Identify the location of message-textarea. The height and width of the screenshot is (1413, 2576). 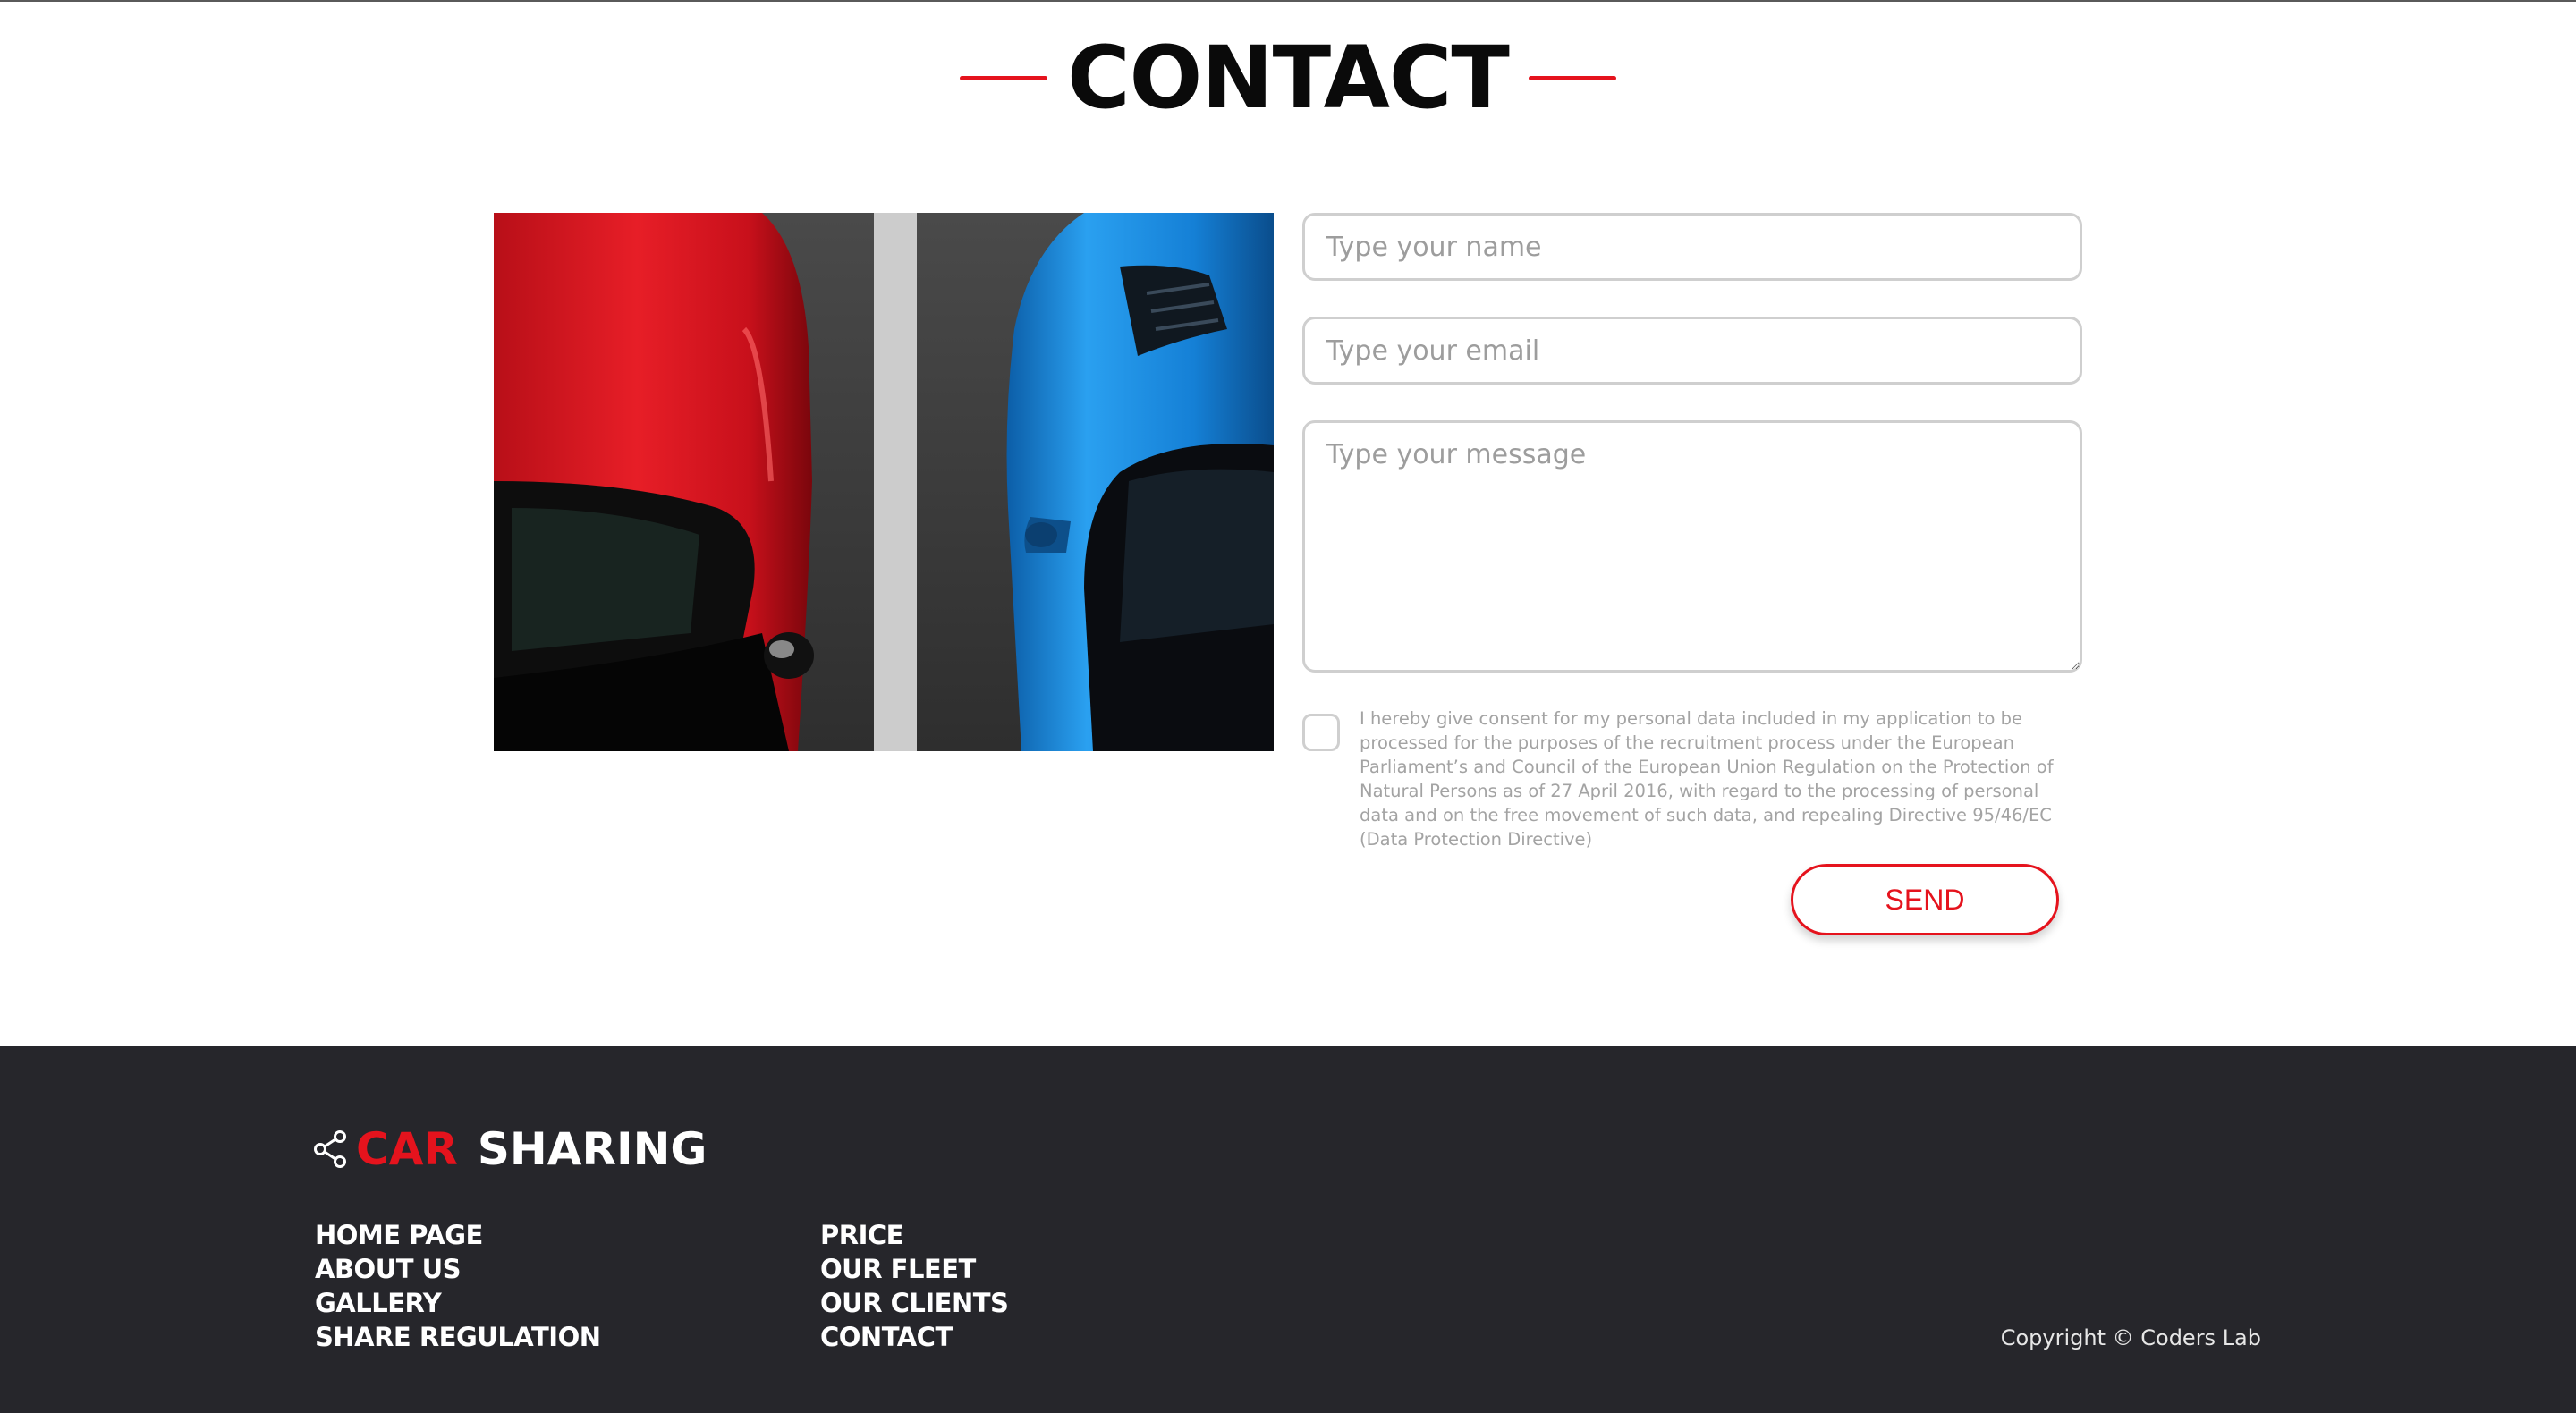
(1692, 546).